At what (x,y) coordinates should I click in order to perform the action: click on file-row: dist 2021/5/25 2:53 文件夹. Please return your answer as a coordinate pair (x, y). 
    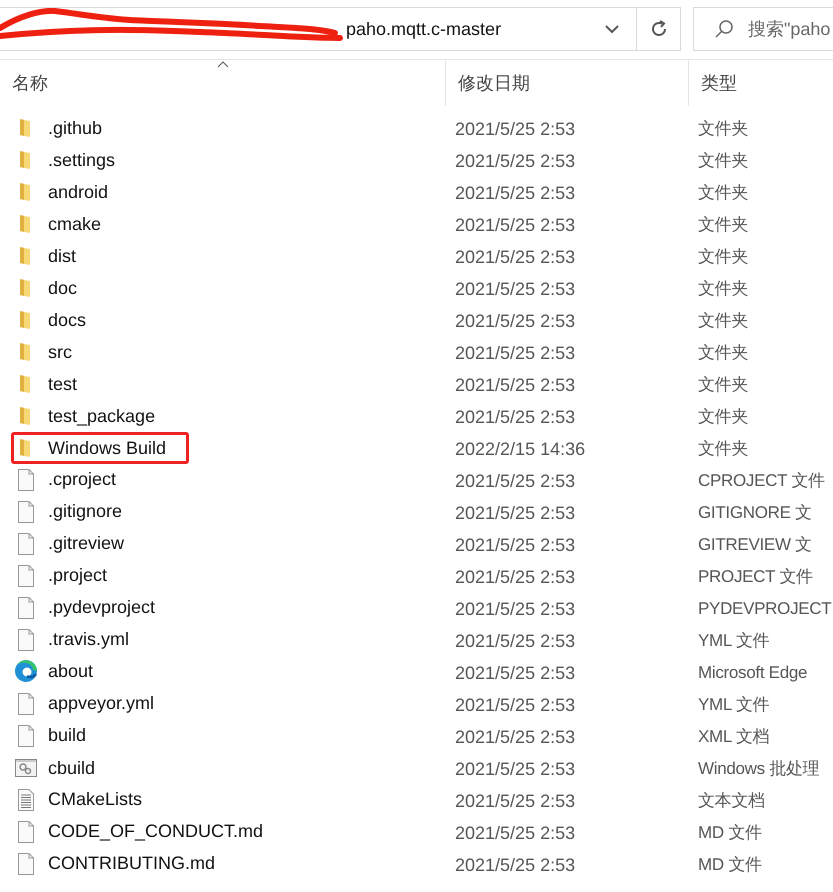
    Looking at the image, I should click on (416, 257).